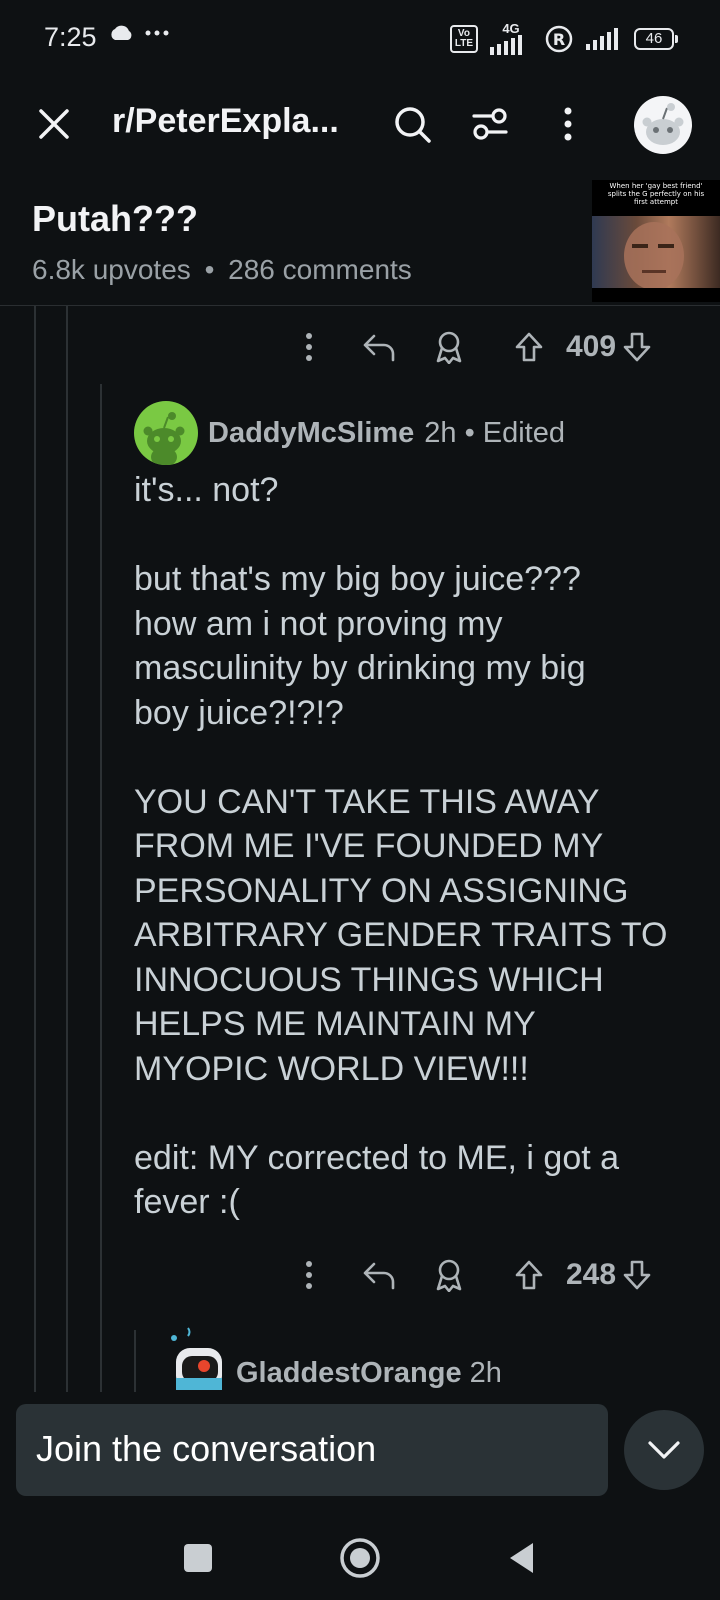  I want to click on filter-button, so click(490, 124).